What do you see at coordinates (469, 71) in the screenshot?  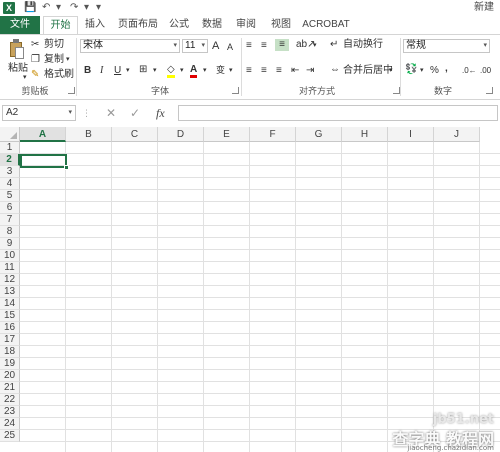 I see `increase-decimal-icon: .0←` at bounding box center [469, 71].